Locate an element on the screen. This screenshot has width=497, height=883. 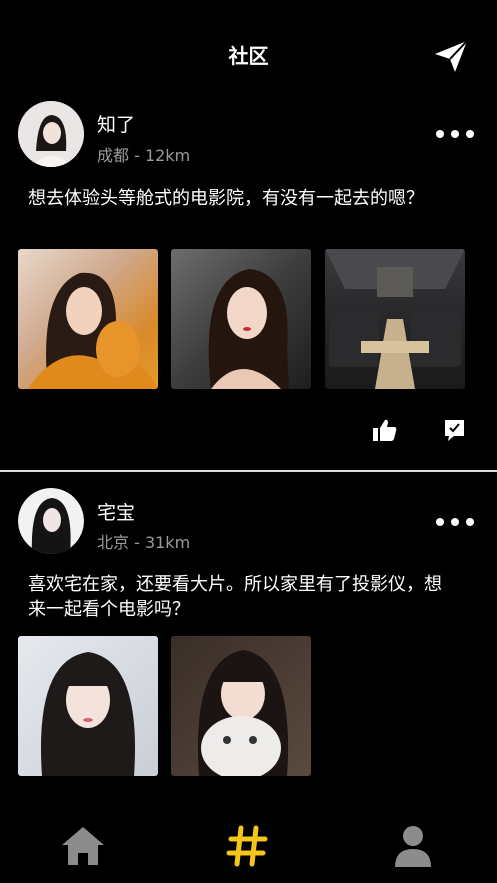
username: 知了 is located at coordinates (116, 123).